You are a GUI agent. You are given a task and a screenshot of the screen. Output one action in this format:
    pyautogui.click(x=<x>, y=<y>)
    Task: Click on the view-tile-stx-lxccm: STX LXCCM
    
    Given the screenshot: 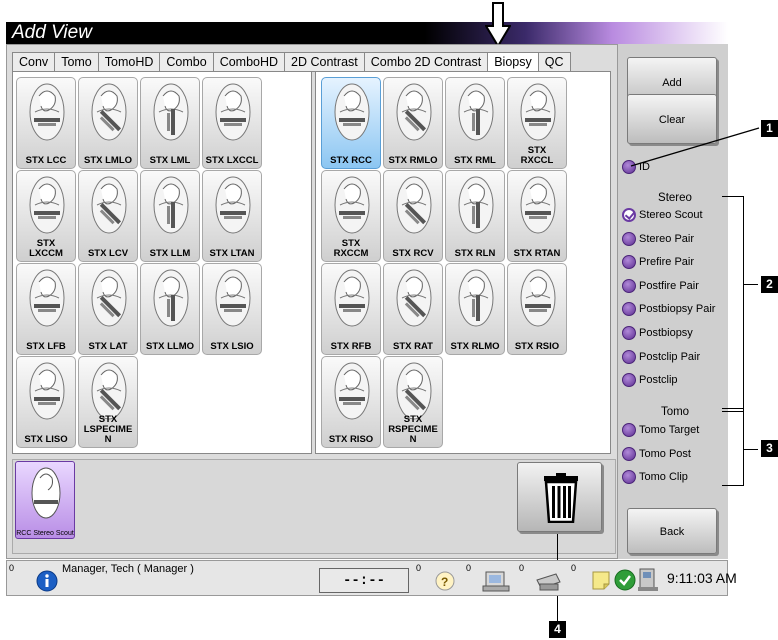 What is the action you would take?
    pyautogui.click(x=46, y=216)
    